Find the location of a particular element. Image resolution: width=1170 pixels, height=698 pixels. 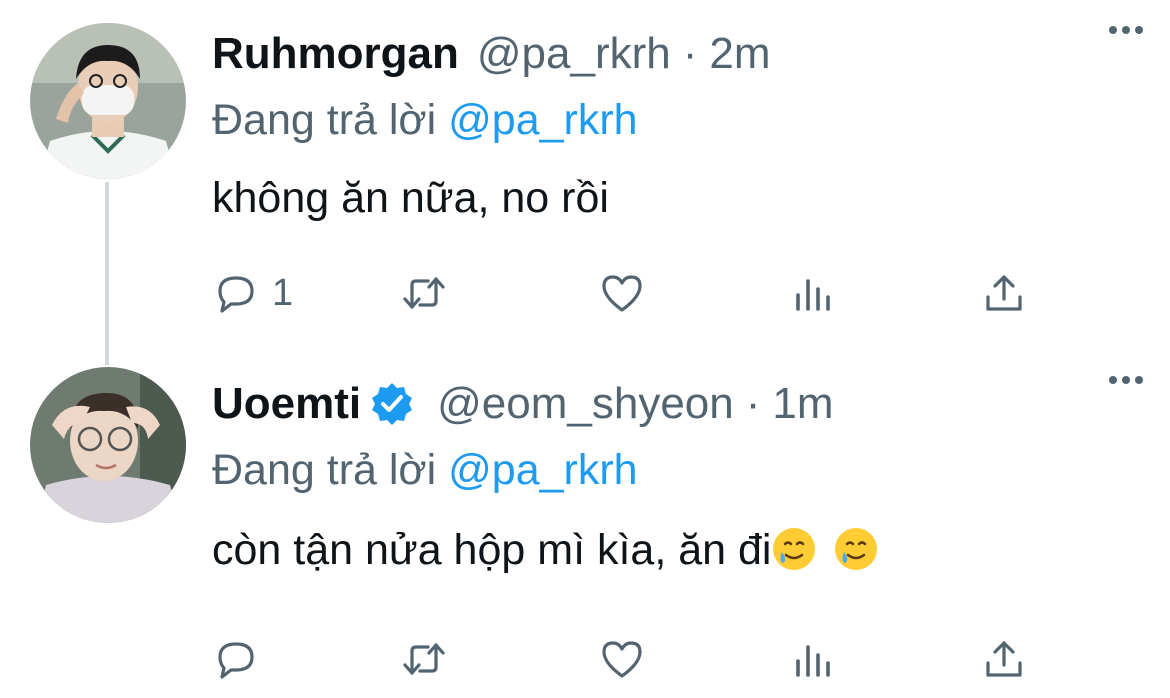

verified-badge-icon is located at coordinates (392, 404).